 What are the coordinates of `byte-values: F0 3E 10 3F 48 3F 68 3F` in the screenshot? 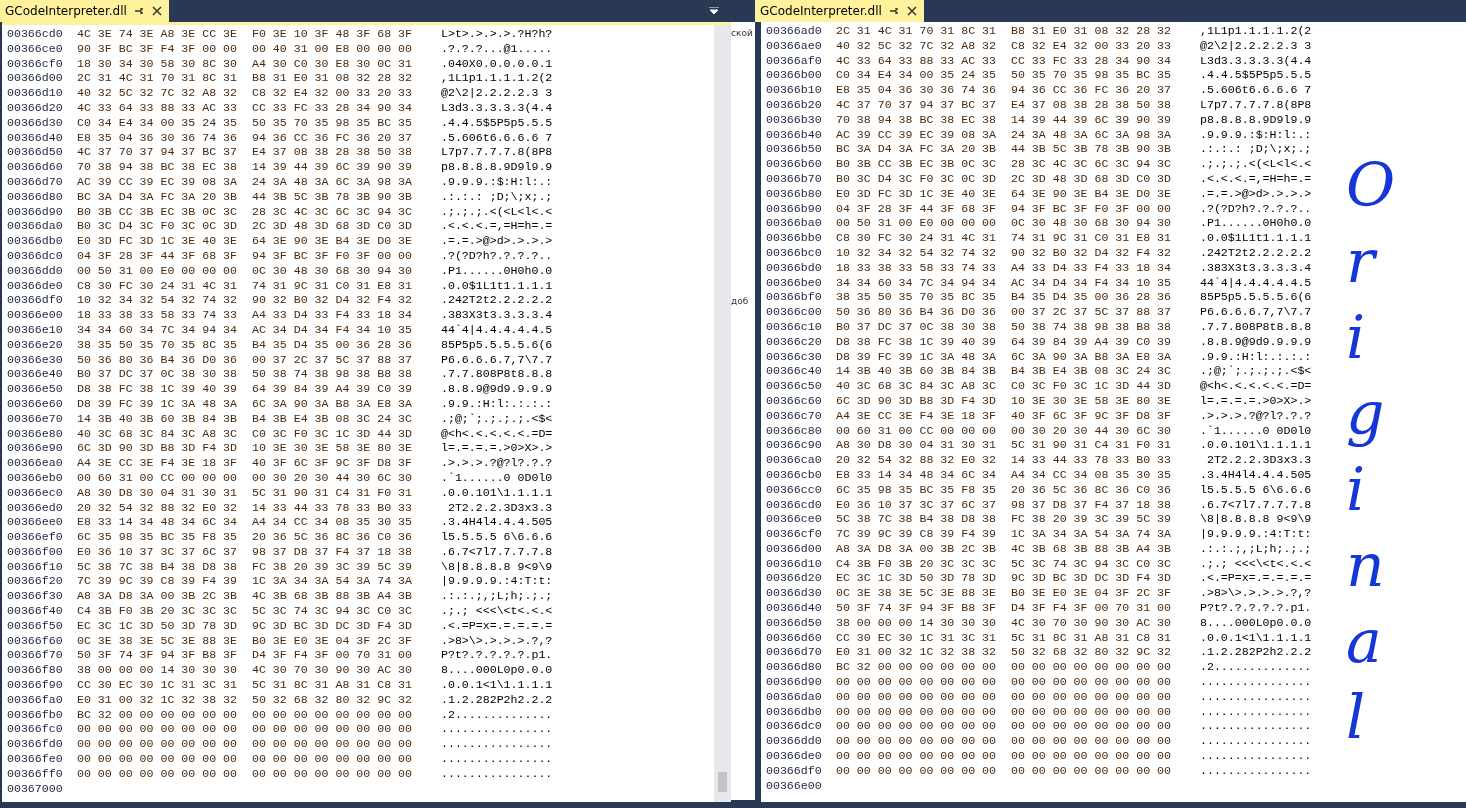 It's located at (333, 34).